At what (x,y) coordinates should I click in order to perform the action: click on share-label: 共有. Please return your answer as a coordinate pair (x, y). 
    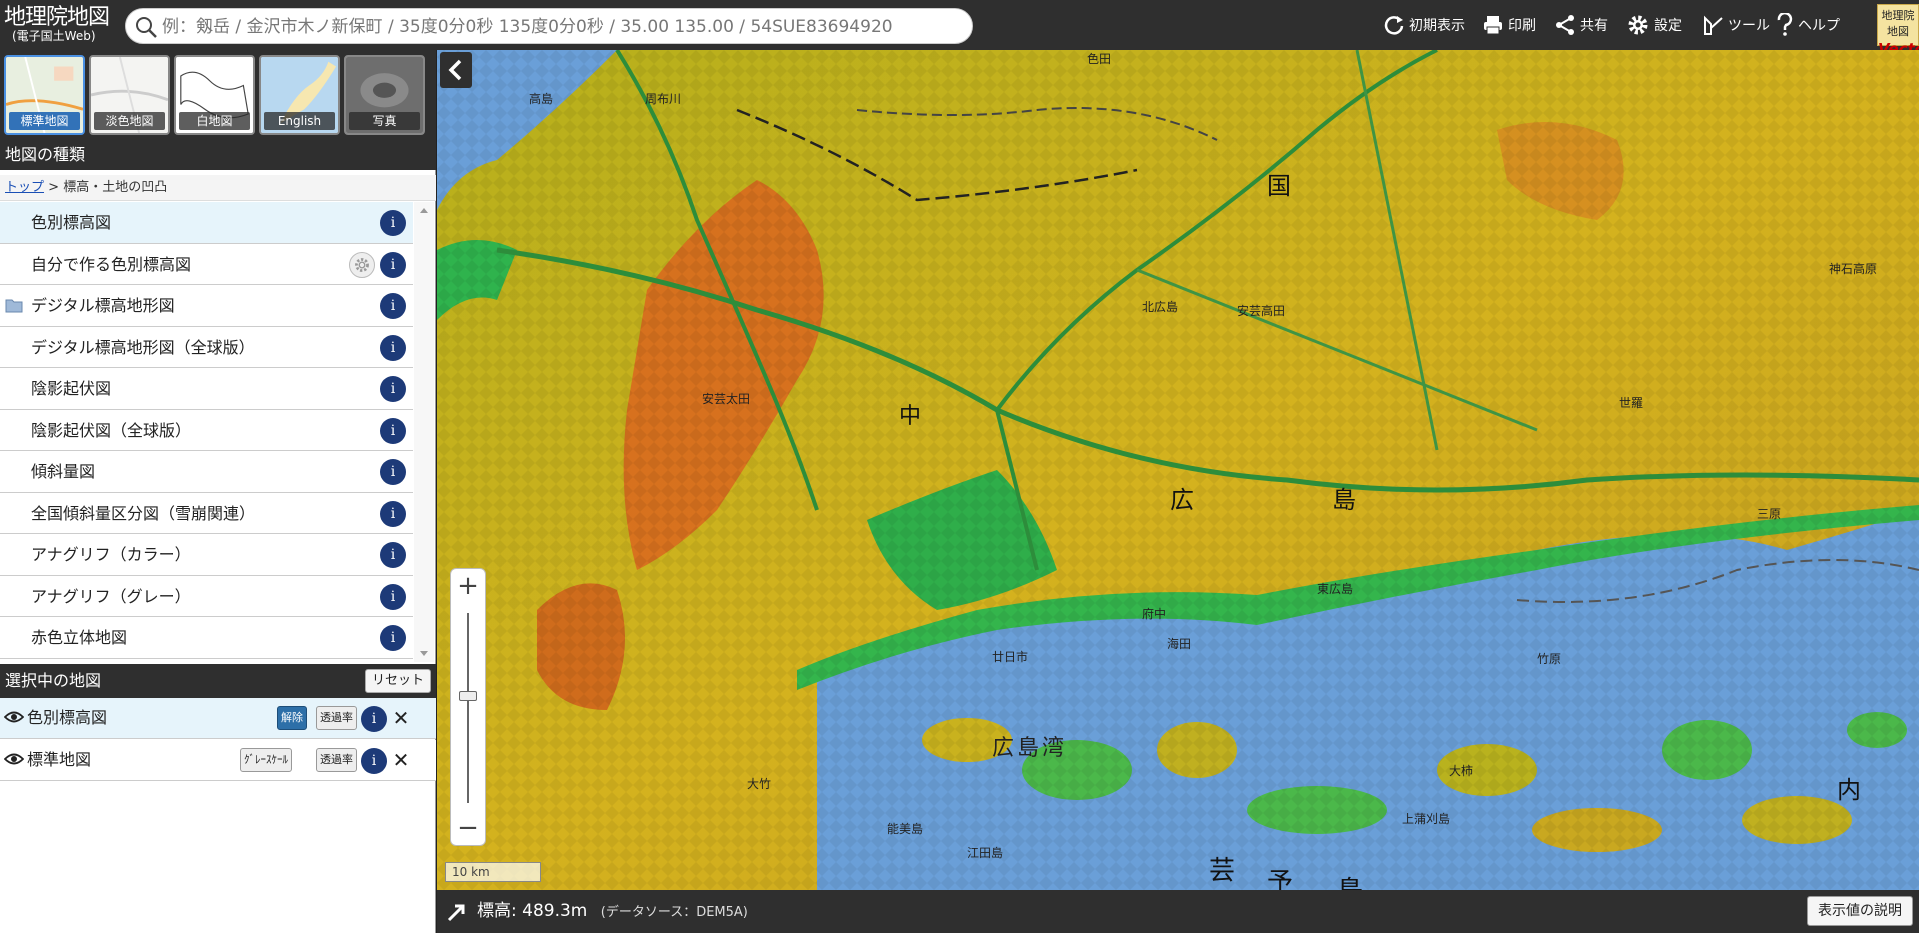
    Looking at the image, I should click on (1594, 26).